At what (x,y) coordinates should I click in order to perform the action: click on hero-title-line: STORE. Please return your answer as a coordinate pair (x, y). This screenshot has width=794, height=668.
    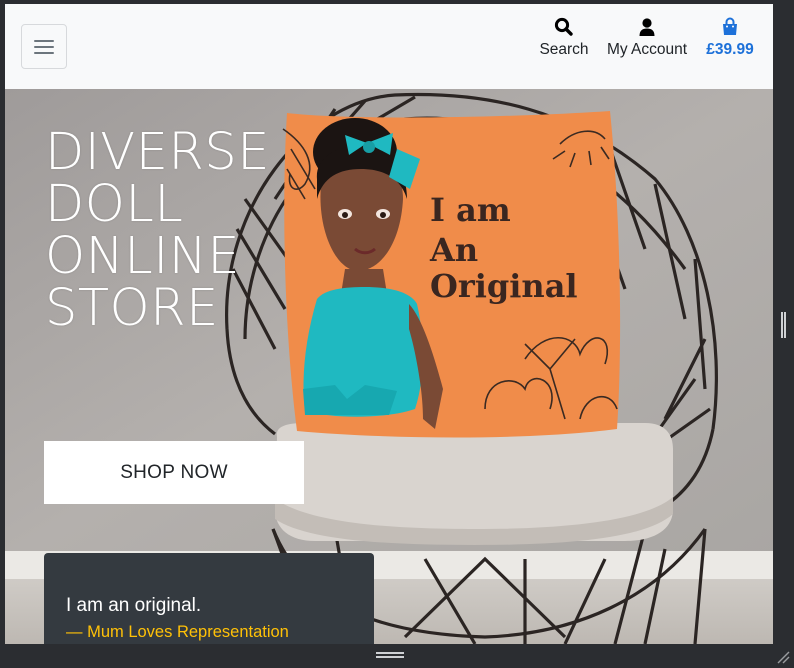
    Looking at the image, I should click on (132, 308).